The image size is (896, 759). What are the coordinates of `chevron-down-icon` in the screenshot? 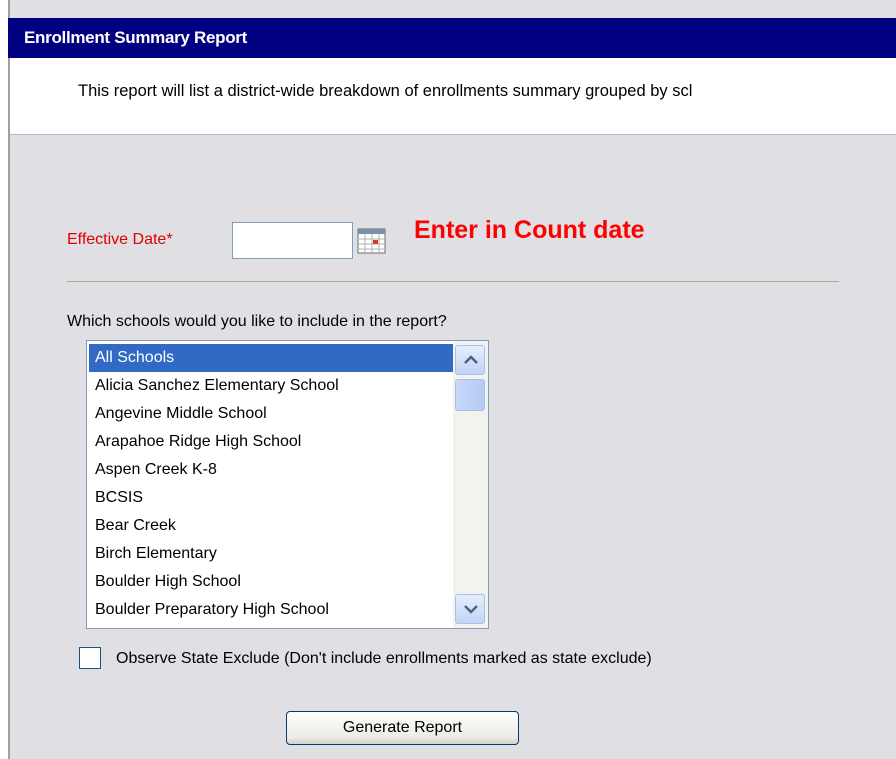 It's located at (471, 609).